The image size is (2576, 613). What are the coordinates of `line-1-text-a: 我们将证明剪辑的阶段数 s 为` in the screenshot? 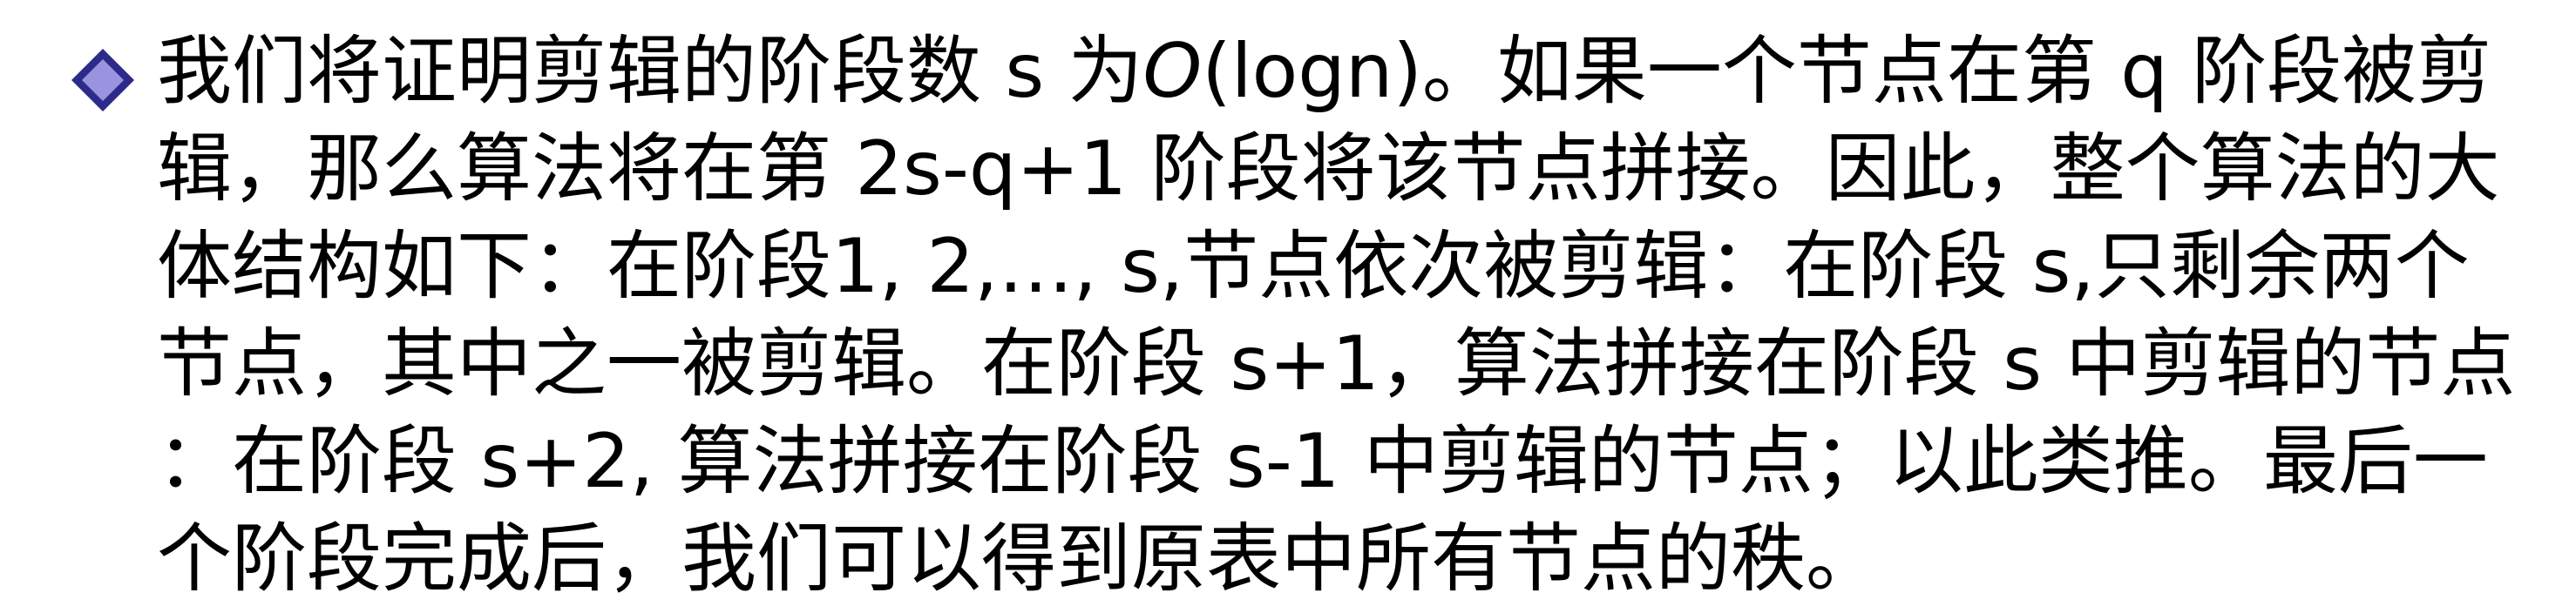 It's located at (650, 71).